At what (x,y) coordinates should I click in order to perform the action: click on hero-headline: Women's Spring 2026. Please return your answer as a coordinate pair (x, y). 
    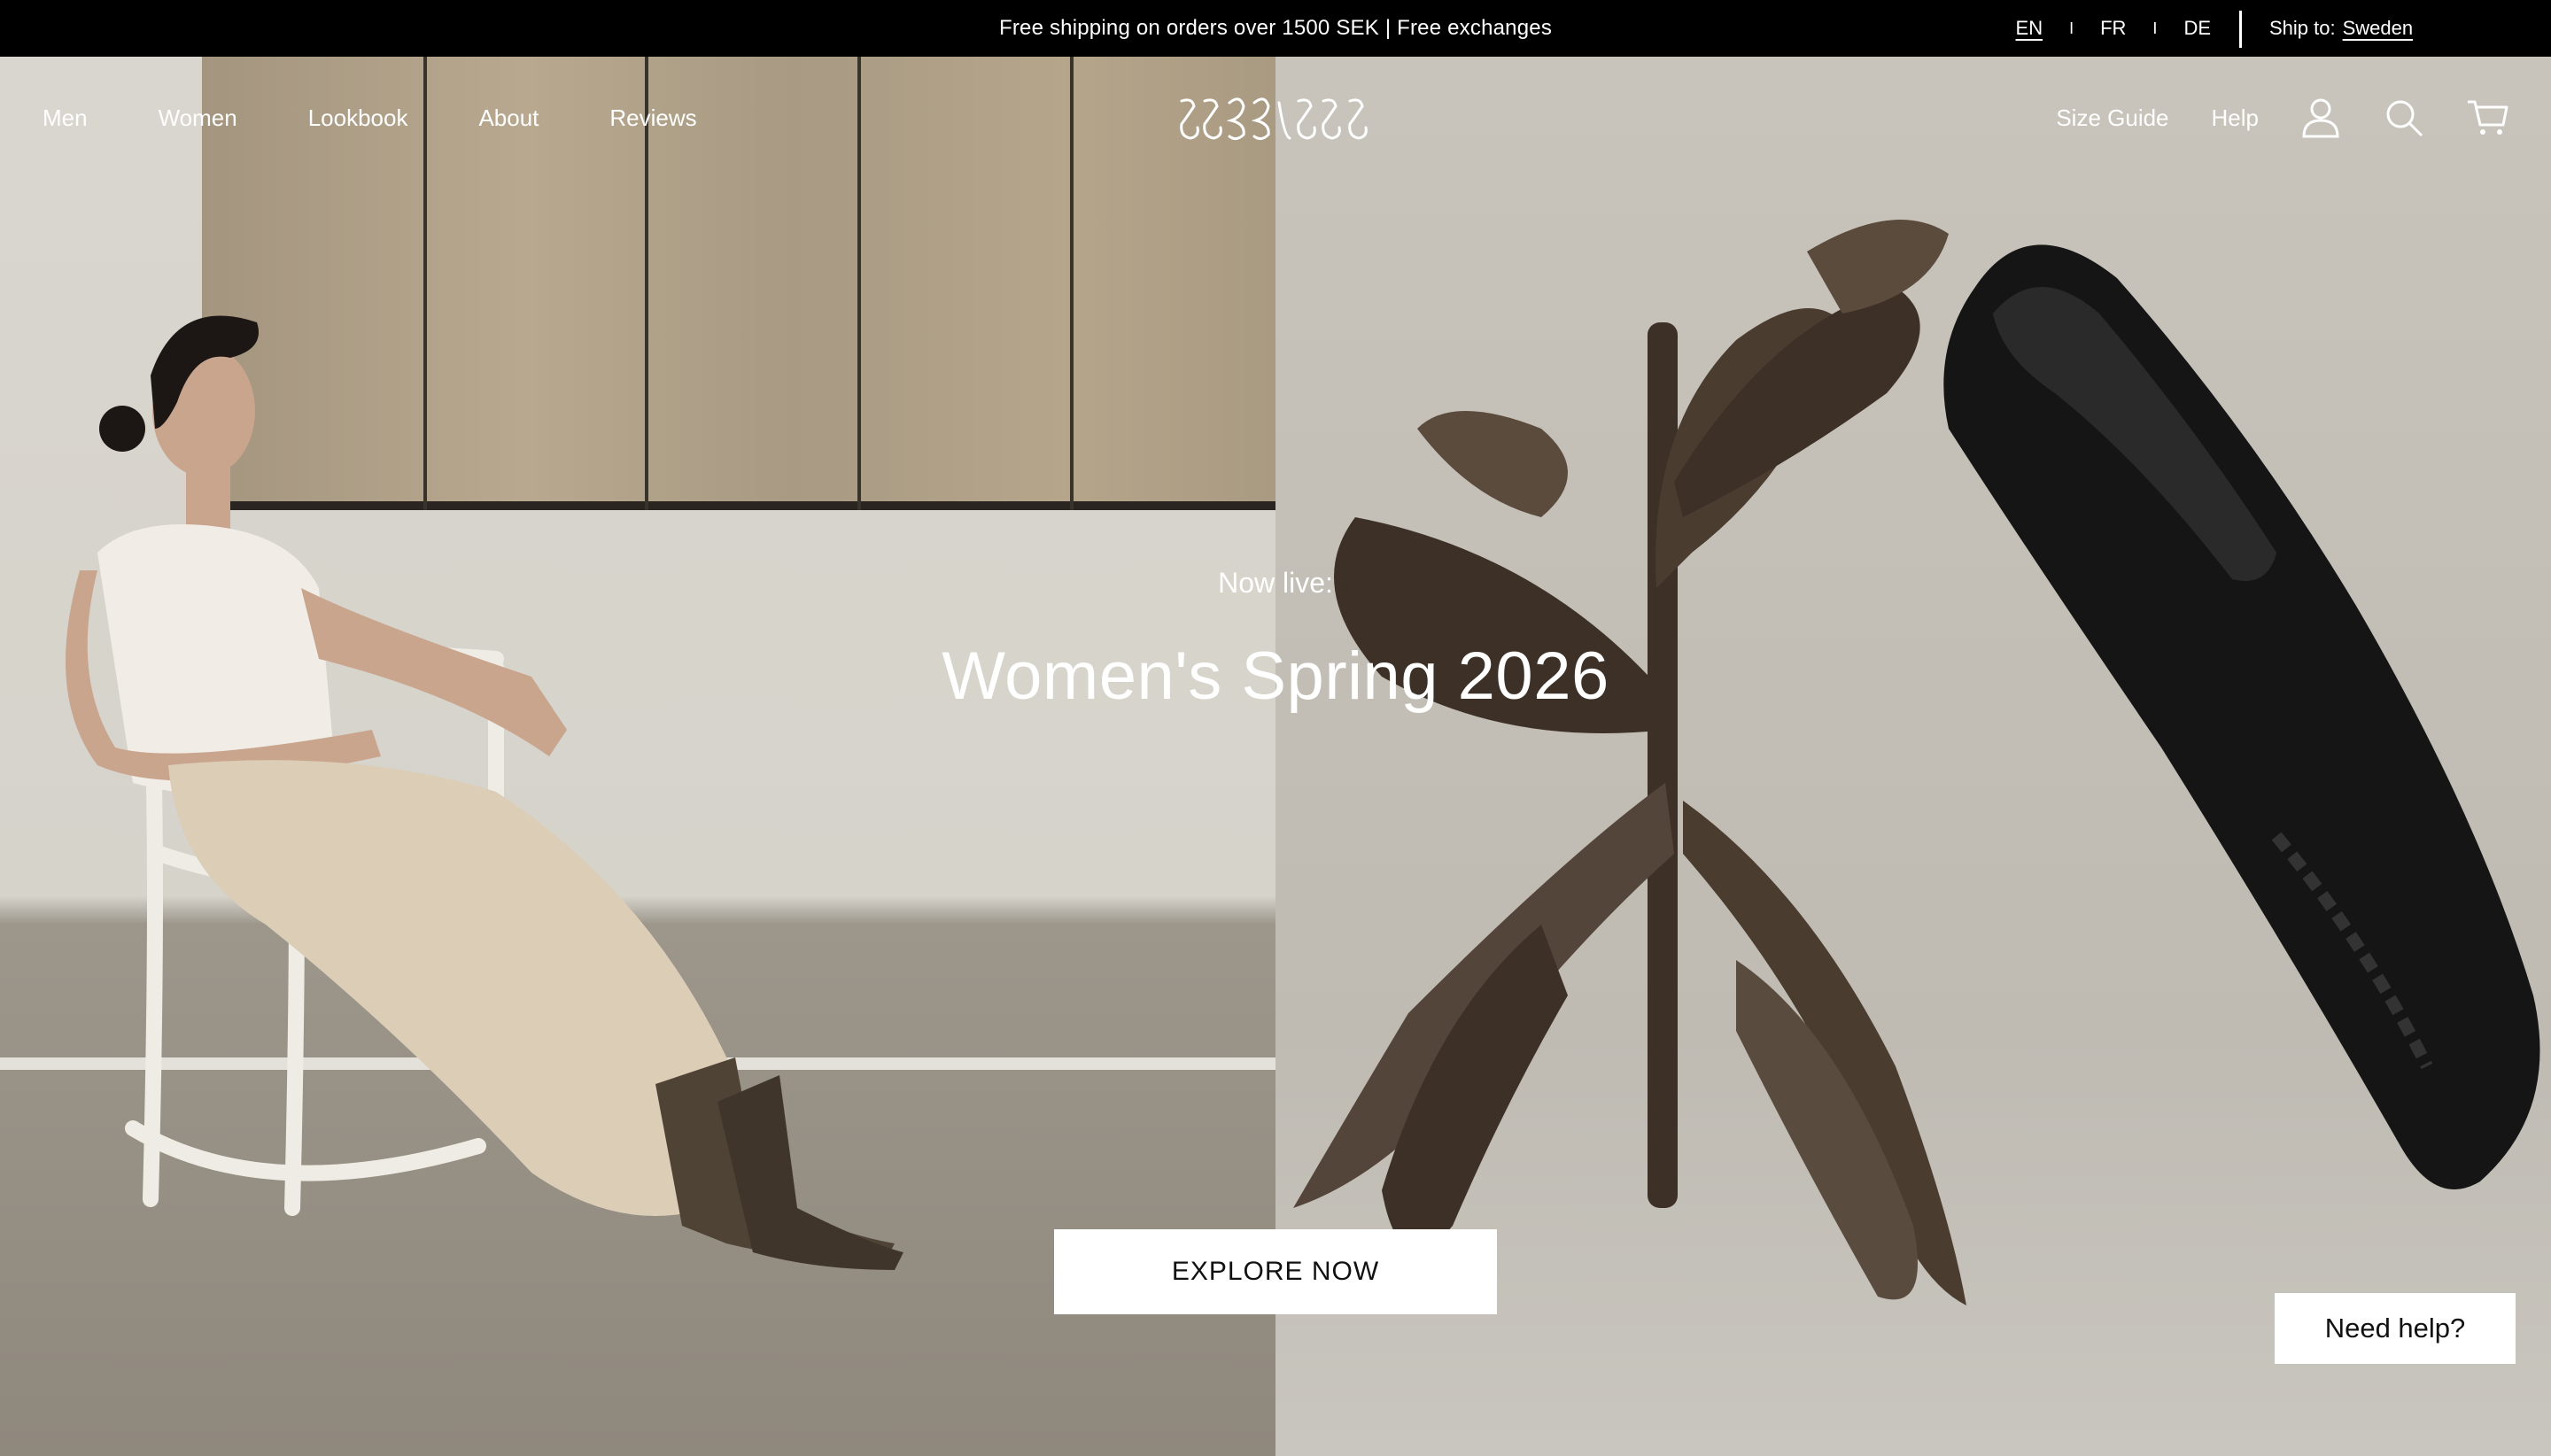
    Looking at the image, I should click on (1275, 676).